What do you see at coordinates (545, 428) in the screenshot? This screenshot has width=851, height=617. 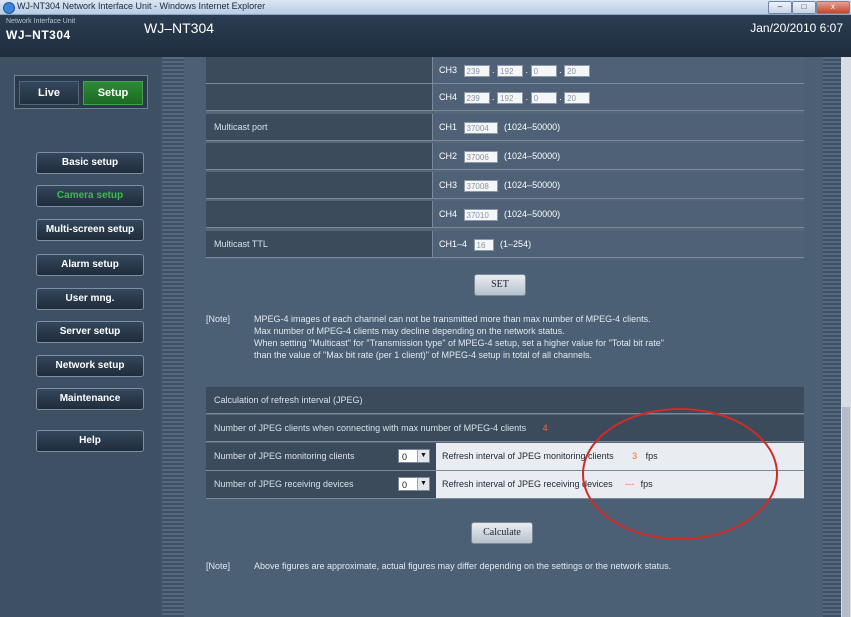 I see `jpeg-clients-value: 4` at bounding box center [545, 428].